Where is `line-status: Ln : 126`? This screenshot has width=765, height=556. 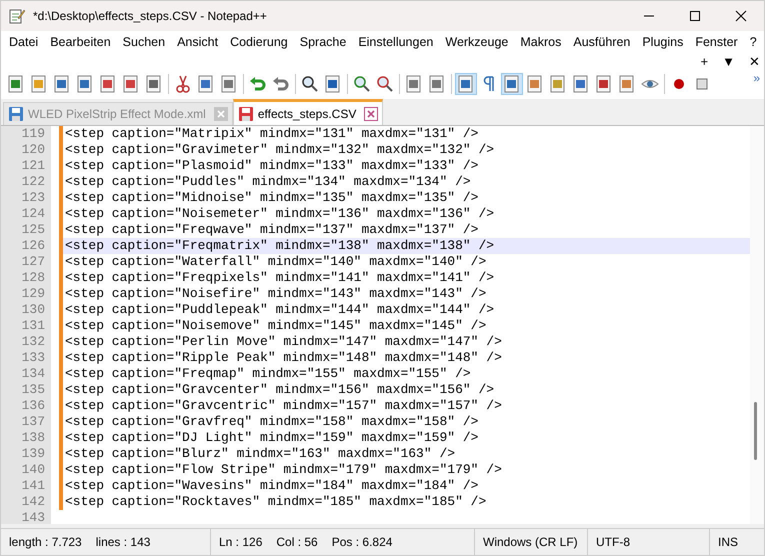
line-status: Ln : 126 is located at coordinates (240, 542).